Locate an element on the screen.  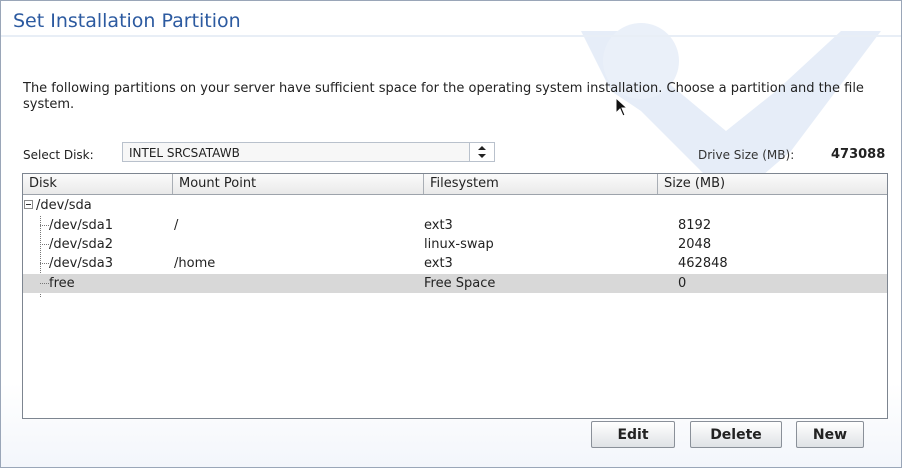
table-row-selected: free Free Space 0 is located at coordinates (455, 283).